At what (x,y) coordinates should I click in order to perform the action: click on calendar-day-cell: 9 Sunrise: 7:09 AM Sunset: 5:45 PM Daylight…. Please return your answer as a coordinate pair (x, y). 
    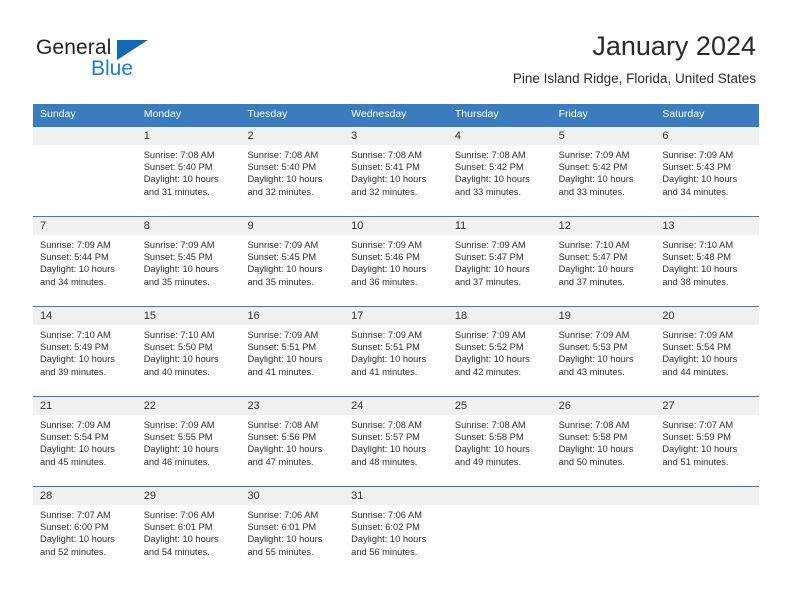
    Looking at the image, I should click on (292, 261).